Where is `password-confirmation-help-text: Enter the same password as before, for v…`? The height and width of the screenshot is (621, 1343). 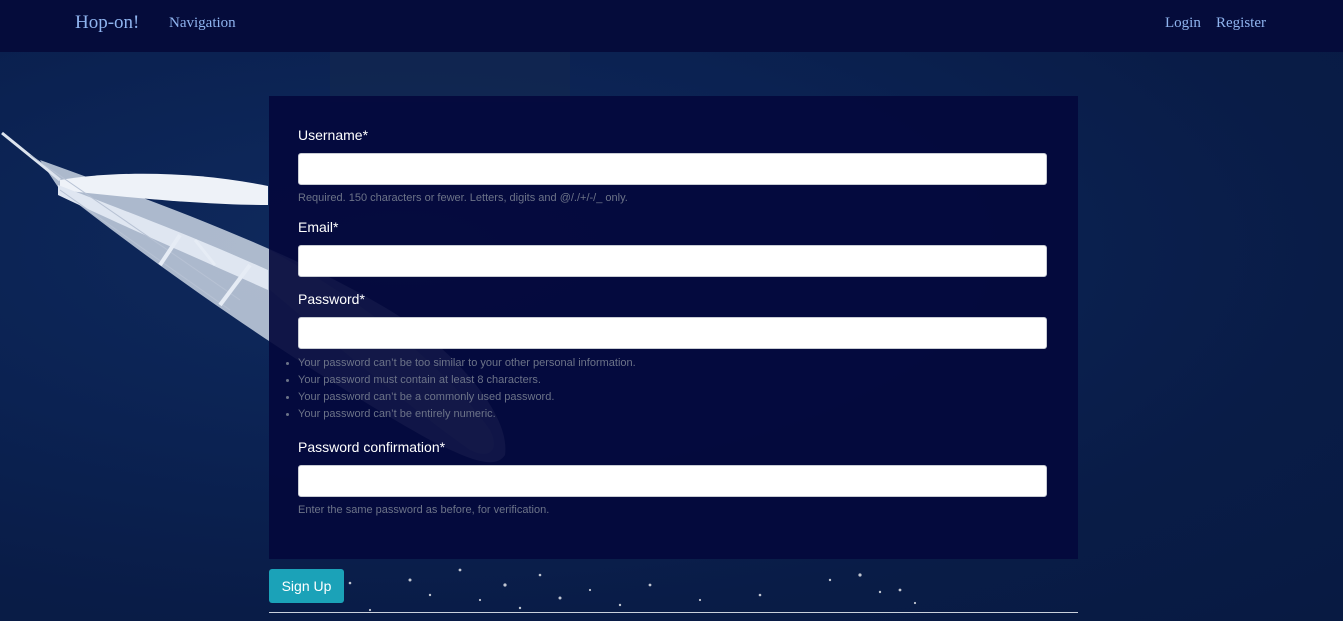
password-confirmation-help-text: Enter the same password as before, for v… is located at coordinates (424, 510).